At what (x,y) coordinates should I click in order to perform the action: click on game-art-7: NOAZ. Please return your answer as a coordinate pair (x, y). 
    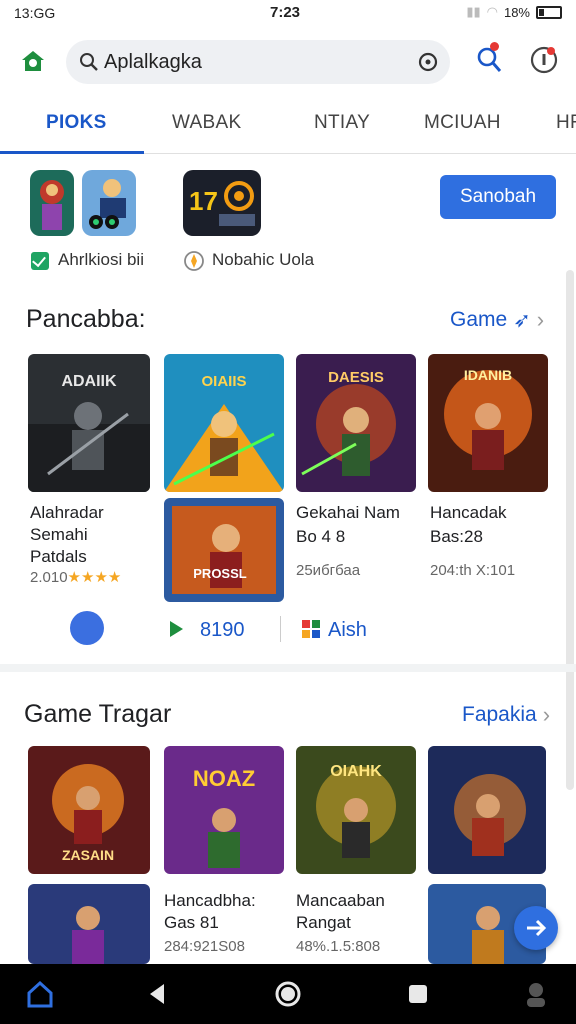
    Looking at the image, I should click on (224, 810).